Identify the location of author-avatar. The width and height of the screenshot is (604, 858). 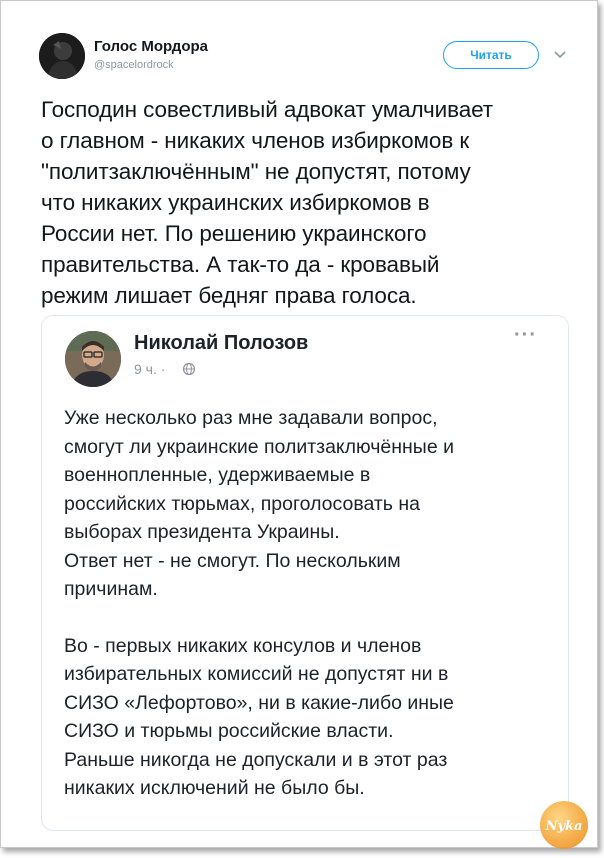
(62, 56).